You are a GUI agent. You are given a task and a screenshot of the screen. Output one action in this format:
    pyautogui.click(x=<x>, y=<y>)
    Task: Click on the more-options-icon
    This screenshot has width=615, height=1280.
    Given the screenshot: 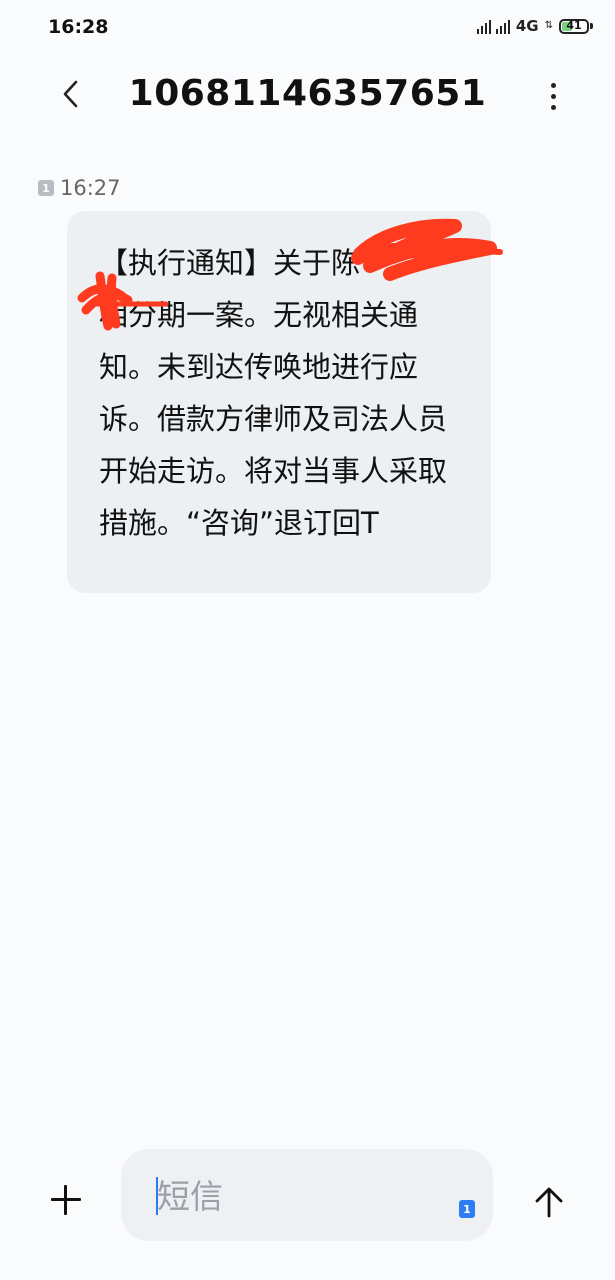 What is the action you would take?
    pyautogui.click(x=553, y=96)
    